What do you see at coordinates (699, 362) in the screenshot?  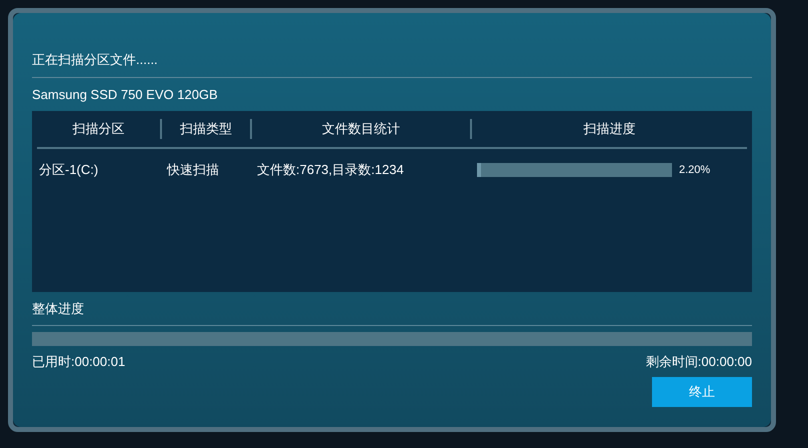 I see `remaining-time: 剩余时间:00:00:00` at bounding box center [699, 362].